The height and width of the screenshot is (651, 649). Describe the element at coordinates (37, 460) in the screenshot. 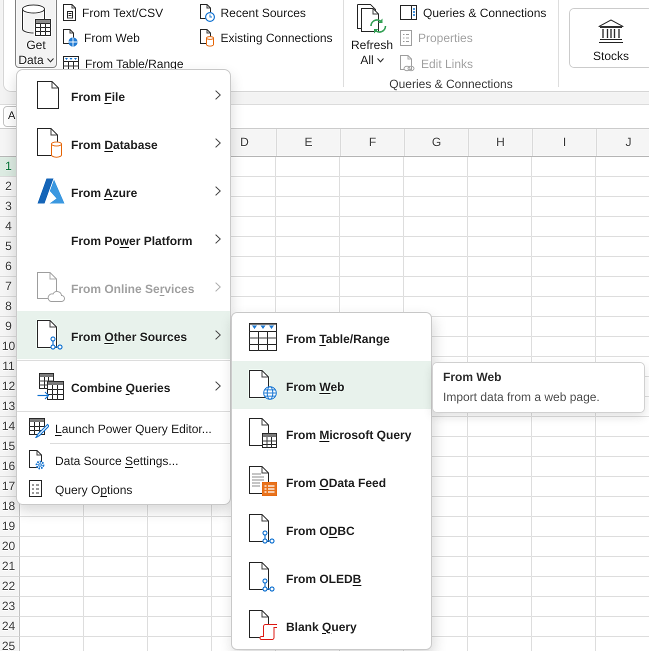

I see `gear-document-icon` at that location.